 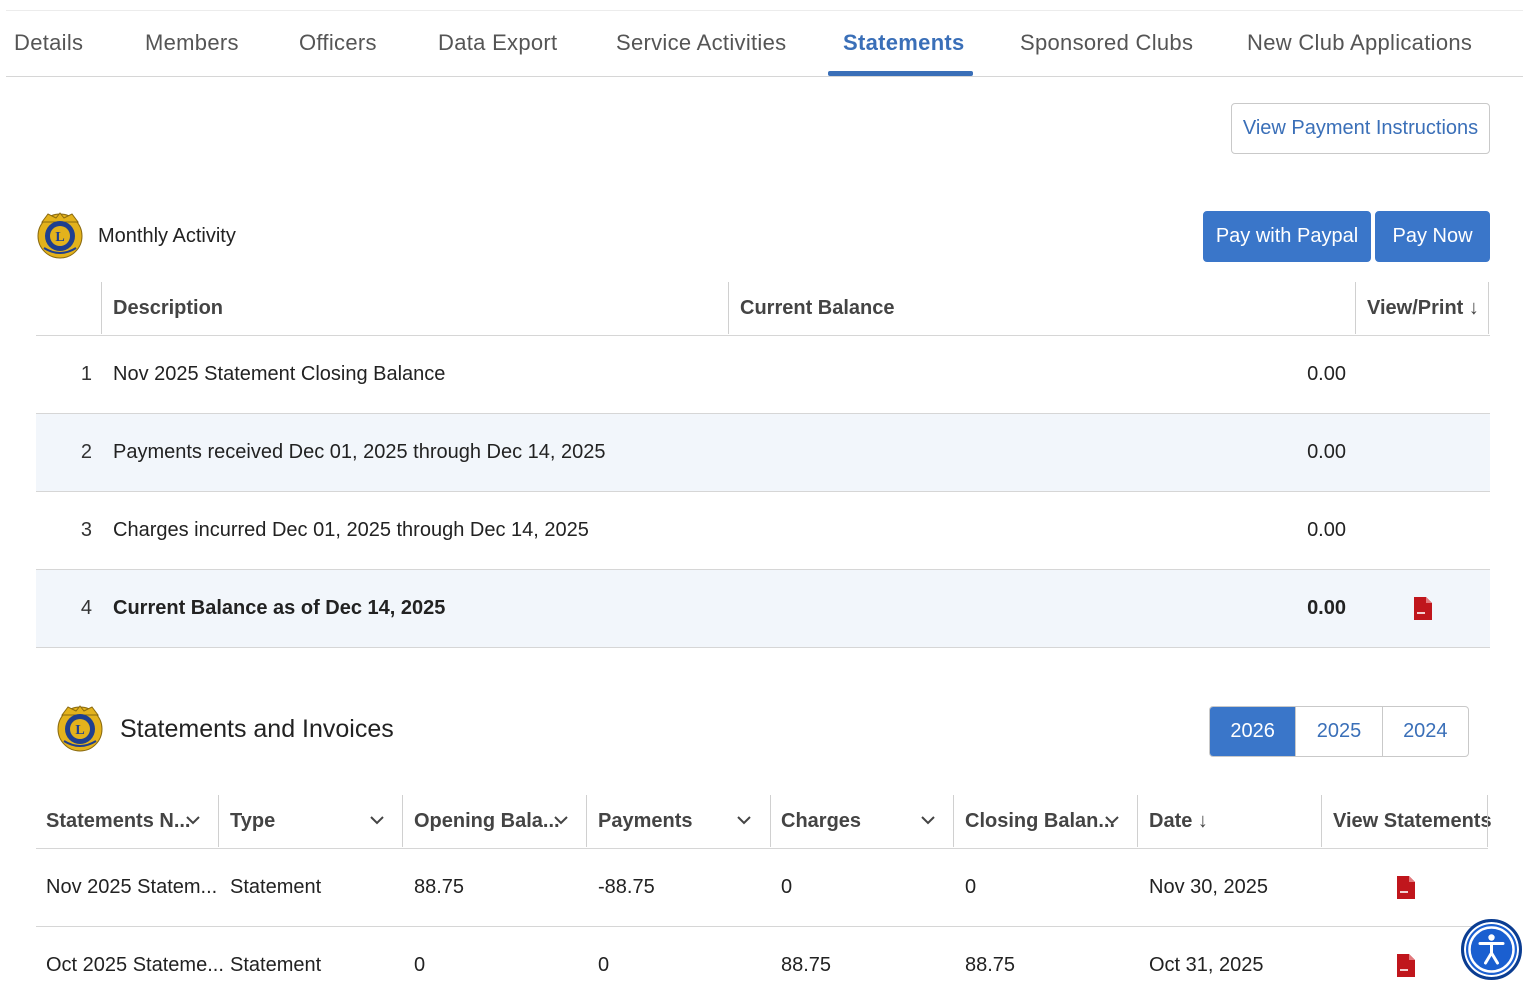 I want to click on column-header-view-statements: View Statements, so click(x=1412, y=821).